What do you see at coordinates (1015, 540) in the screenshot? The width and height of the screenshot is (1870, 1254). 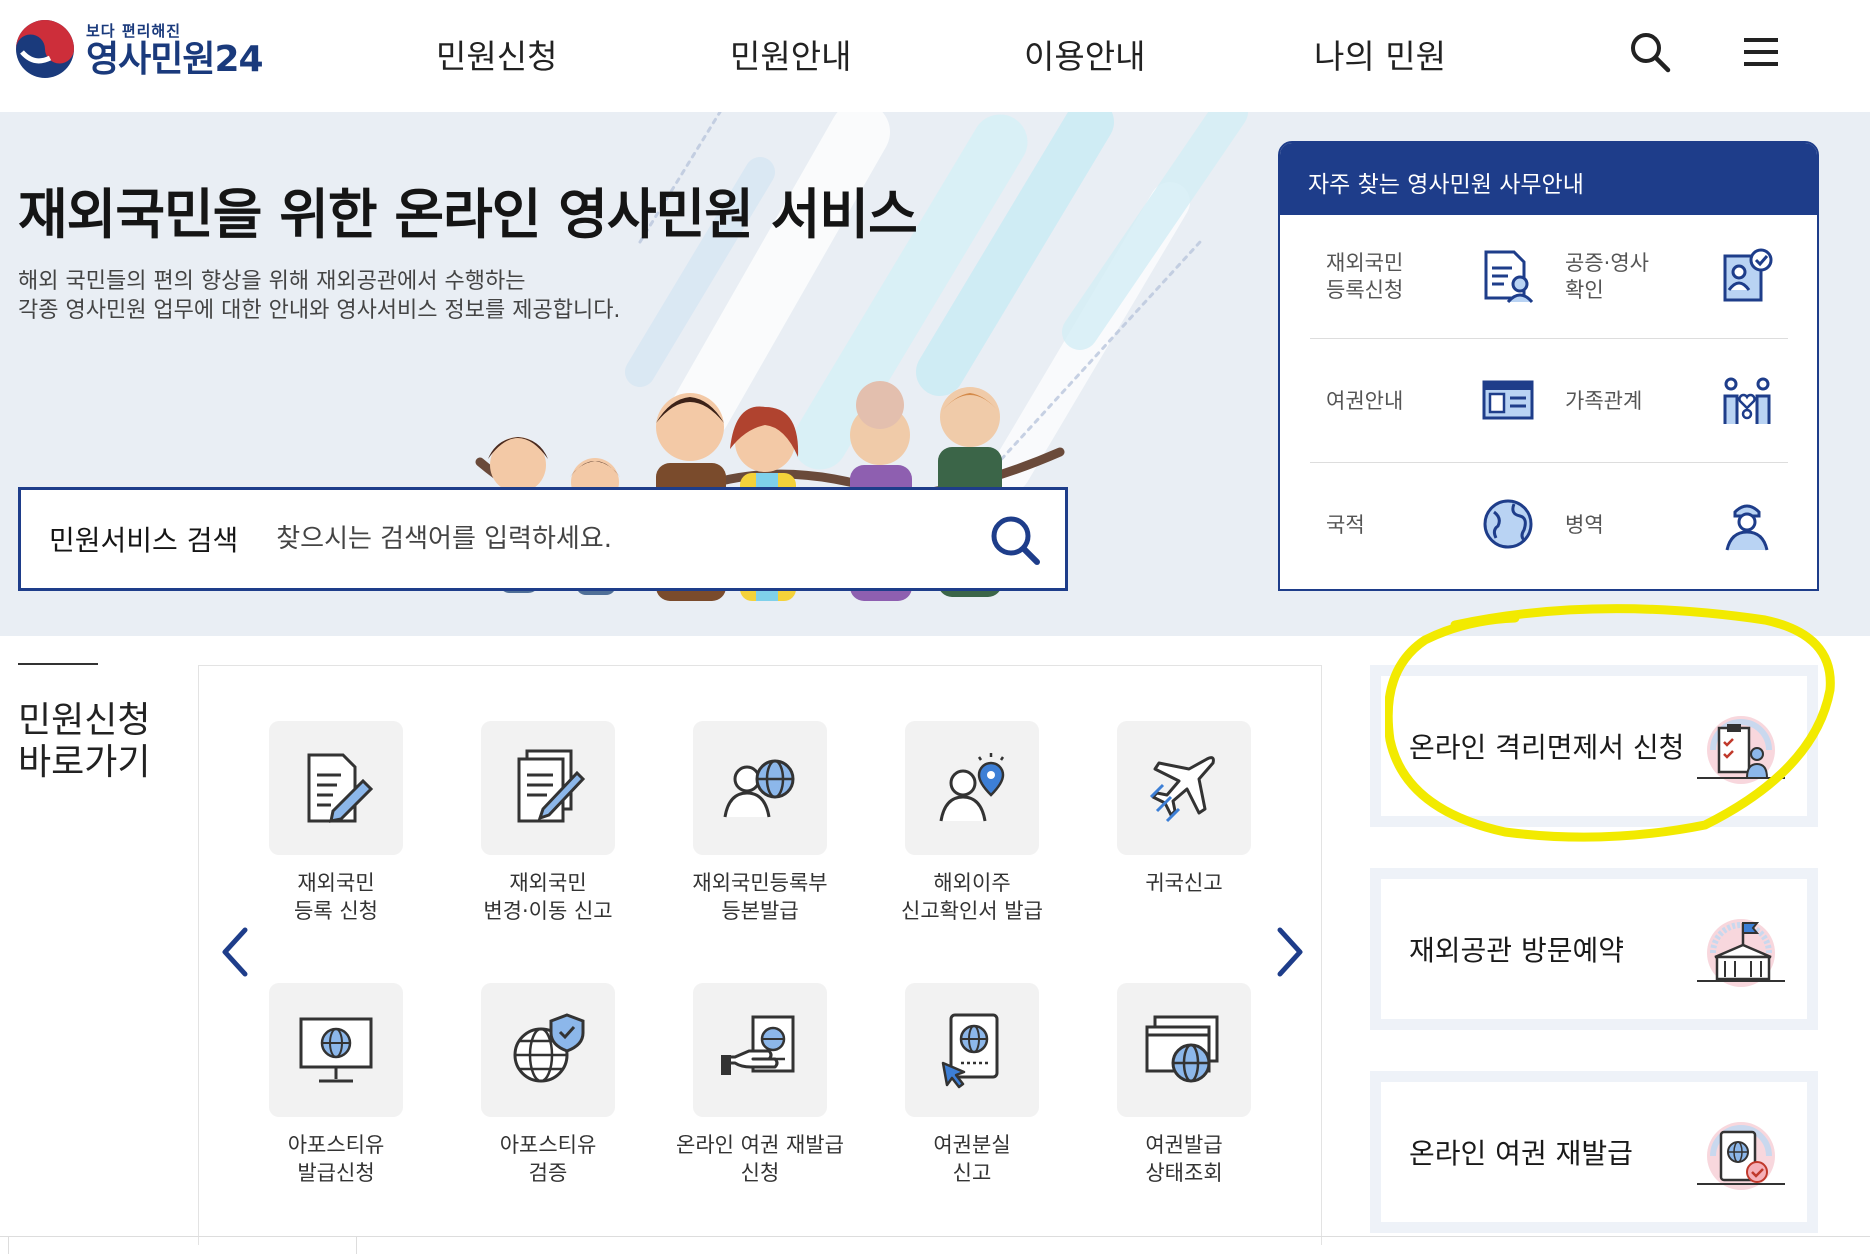 I see `search-submit-icon` at bounding box center [1015, 540].